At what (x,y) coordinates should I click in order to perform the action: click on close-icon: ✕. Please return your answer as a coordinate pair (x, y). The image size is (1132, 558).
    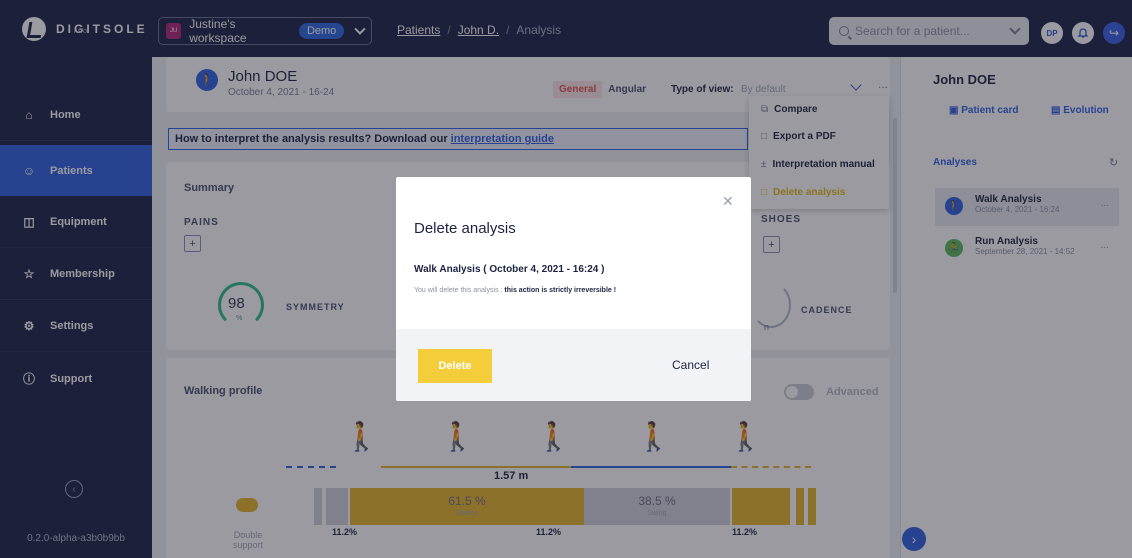
    Looking at the image, I should click on (728, 201).